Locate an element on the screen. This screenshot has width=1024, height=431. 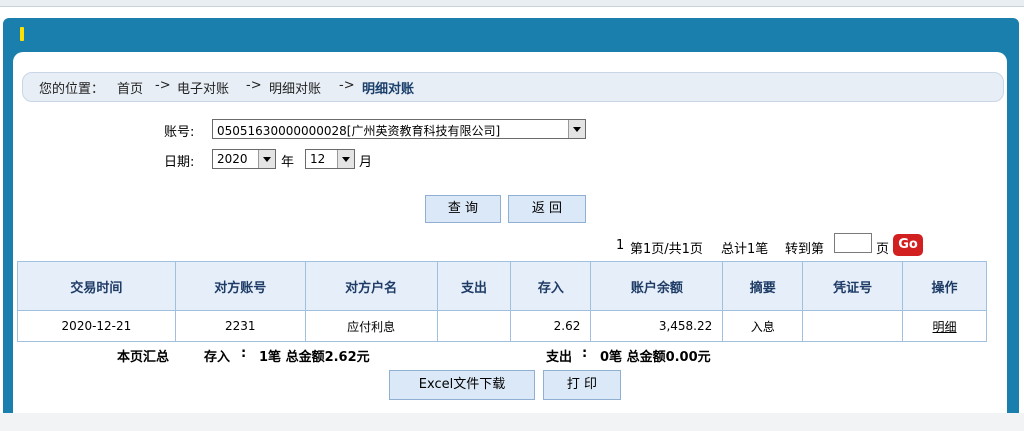
excel-download-button: Excel文件下载 is located at coordinates (462, 385).